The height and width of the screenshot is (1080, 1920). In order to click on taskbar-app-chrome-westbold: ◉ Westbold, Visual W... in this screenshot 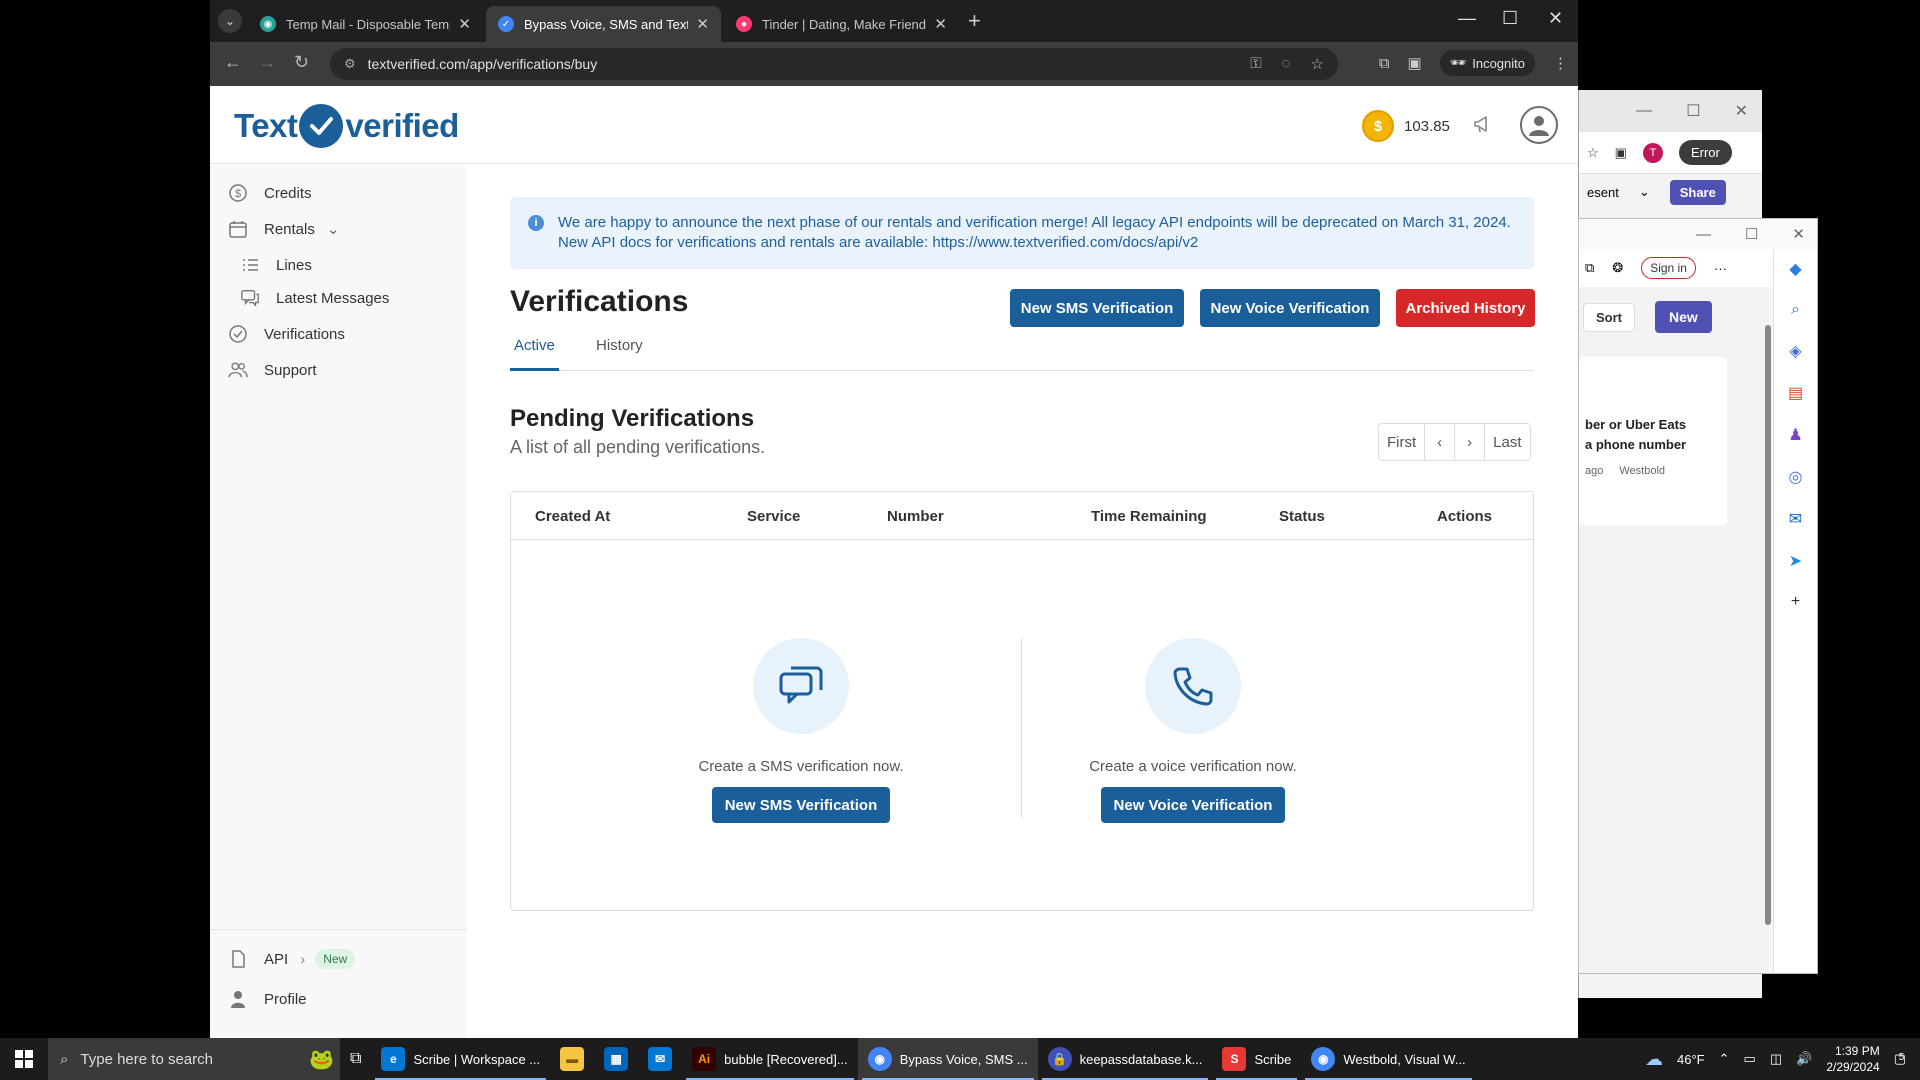, I will do `click(1388, 1059)`.